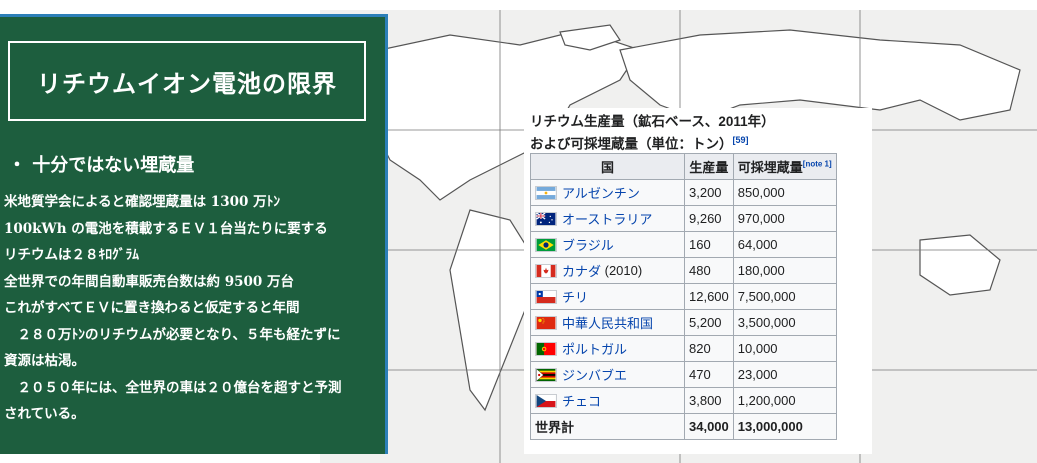 The height and width of the screenshot is (463, 1037). I want to click on production-cell: 3,200, so click(709, 192).